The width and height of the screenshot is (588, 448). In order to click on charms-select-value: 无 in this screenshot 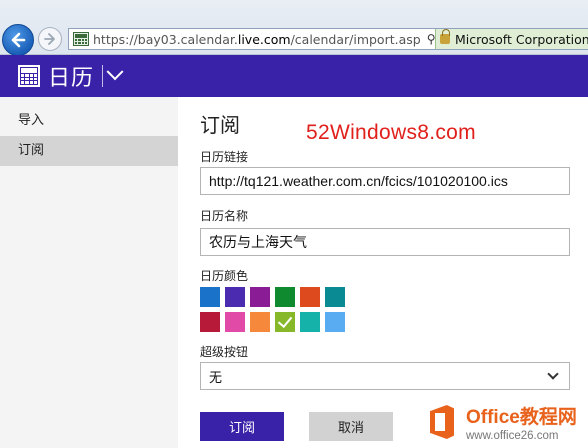, I will do `click(216, 378)`.